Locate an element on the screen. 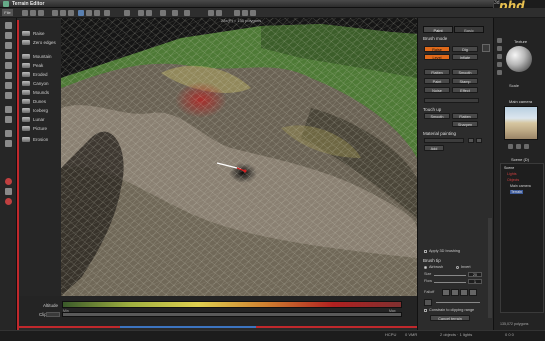 The height and width of the screenshot is (341, 545). animate-icon is located at coordinates (8, 191).